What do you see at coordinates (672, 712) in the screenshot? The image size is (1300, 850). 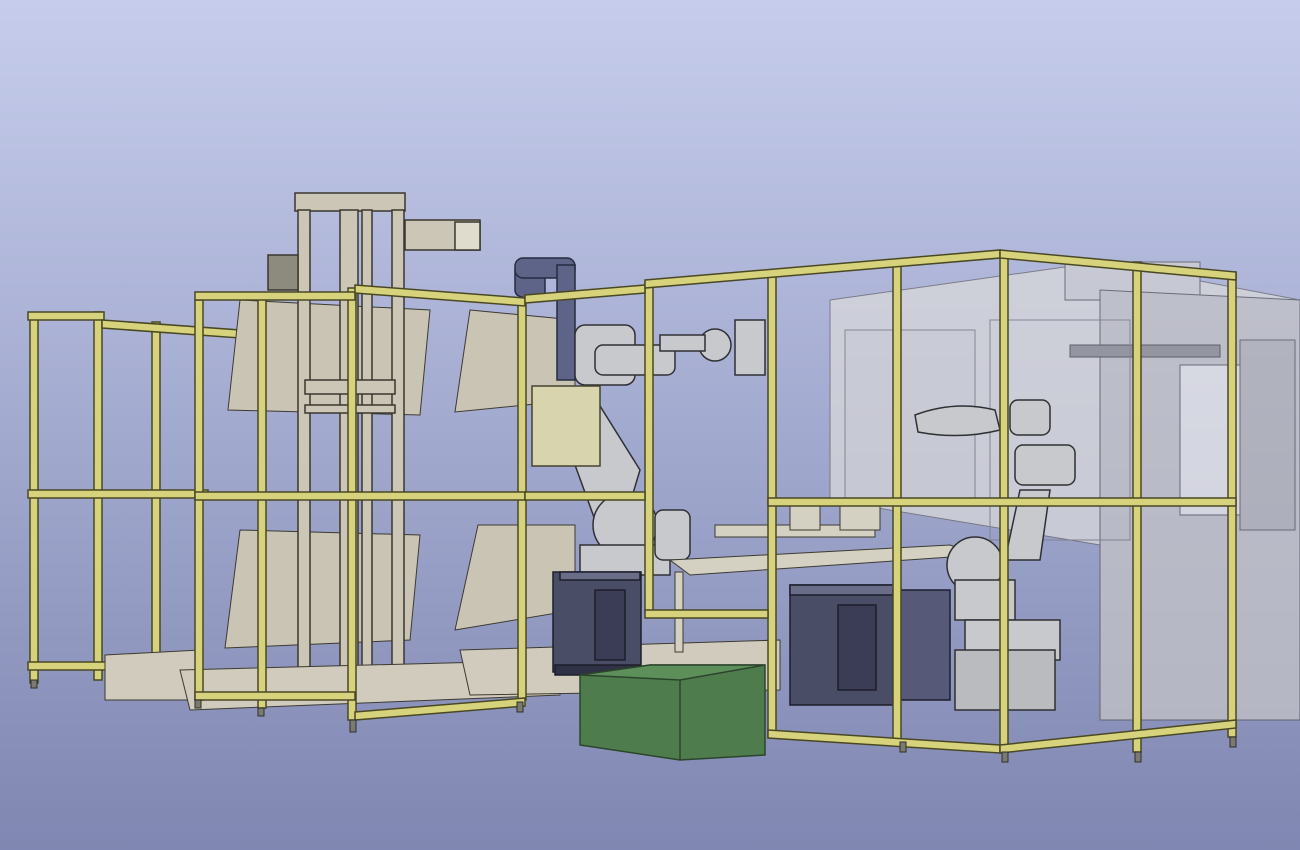 I see `scrap-bin` at bounding box center [672, 712].